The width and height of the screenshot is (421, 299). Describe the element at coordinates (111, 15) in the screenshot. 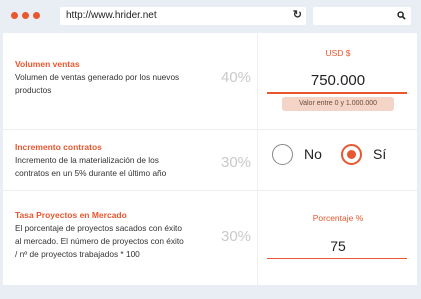

I see `address-text: http://www.hrider.net` at that location.